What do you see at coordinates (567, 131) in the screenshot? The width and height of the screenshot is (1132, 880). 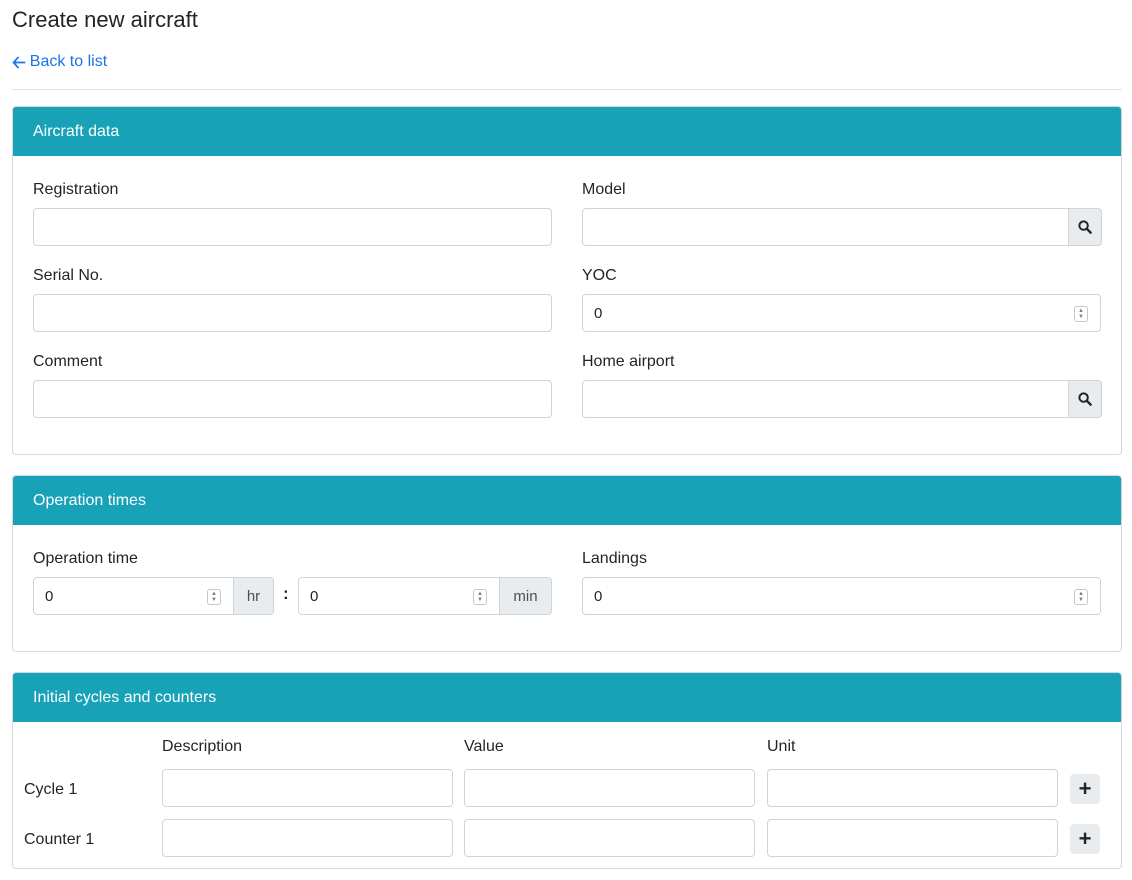 I see `aircraft-data-header: Aircraft data` at bounding box center [567, 131].